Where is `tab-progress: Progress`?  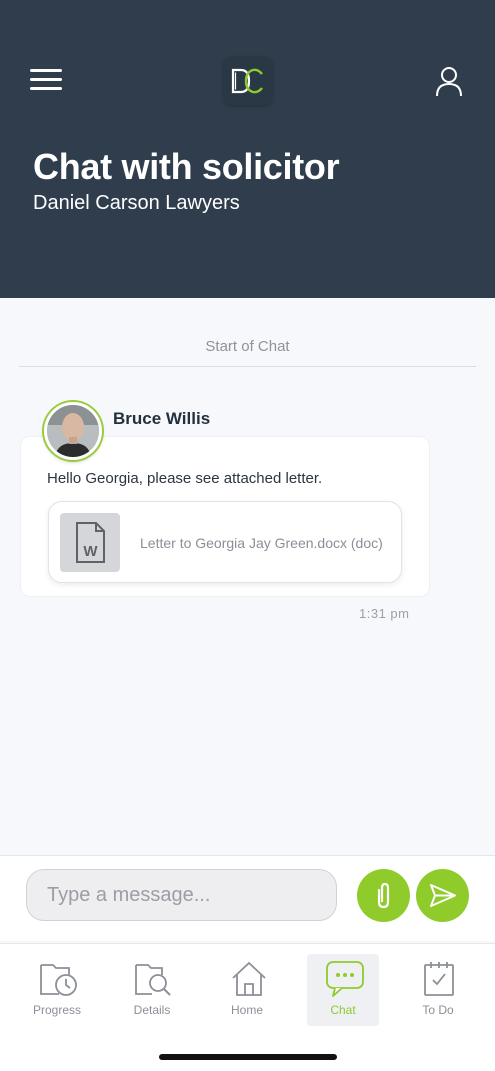 tab-progress: Progress is located at coordinates (57, 990).